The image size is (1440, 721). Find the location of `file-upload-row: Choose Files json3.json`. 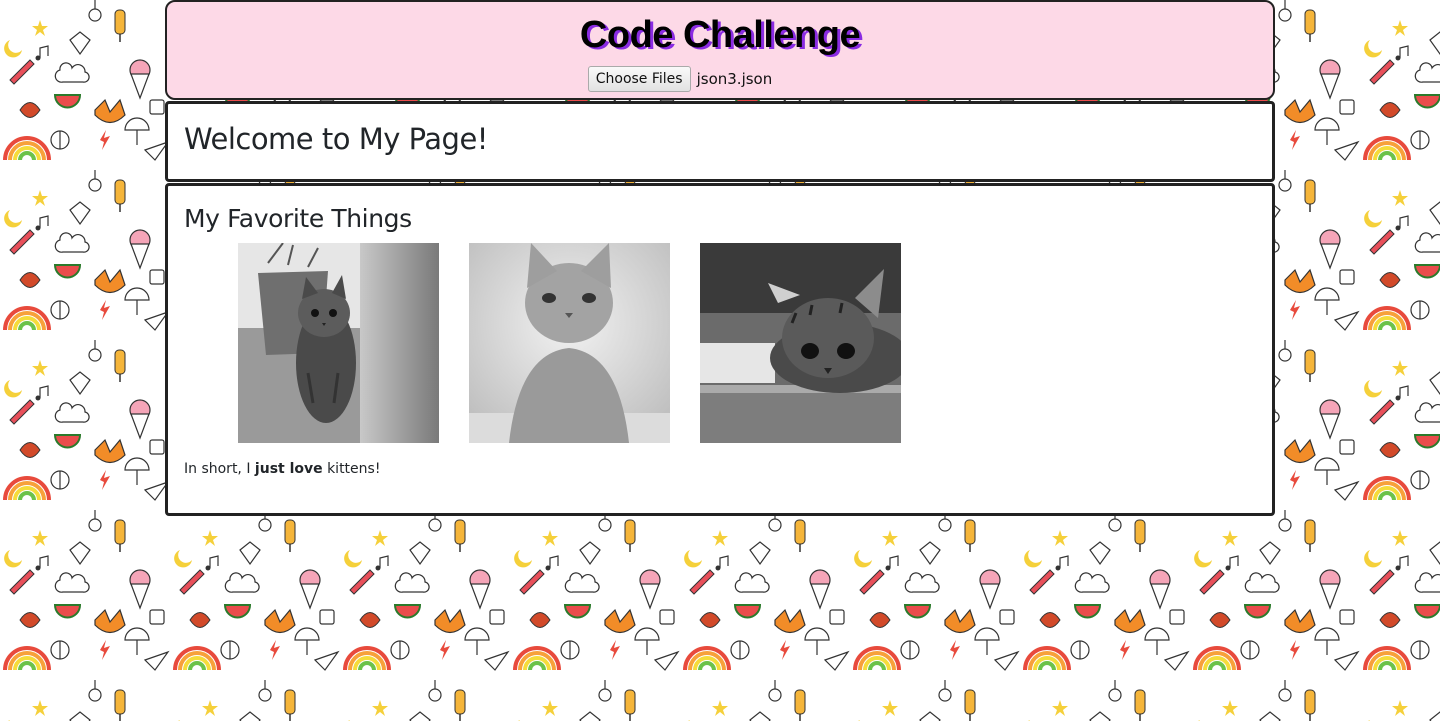

file-upload-row: Choose Files json3.json is located at coordinates (720, 79).